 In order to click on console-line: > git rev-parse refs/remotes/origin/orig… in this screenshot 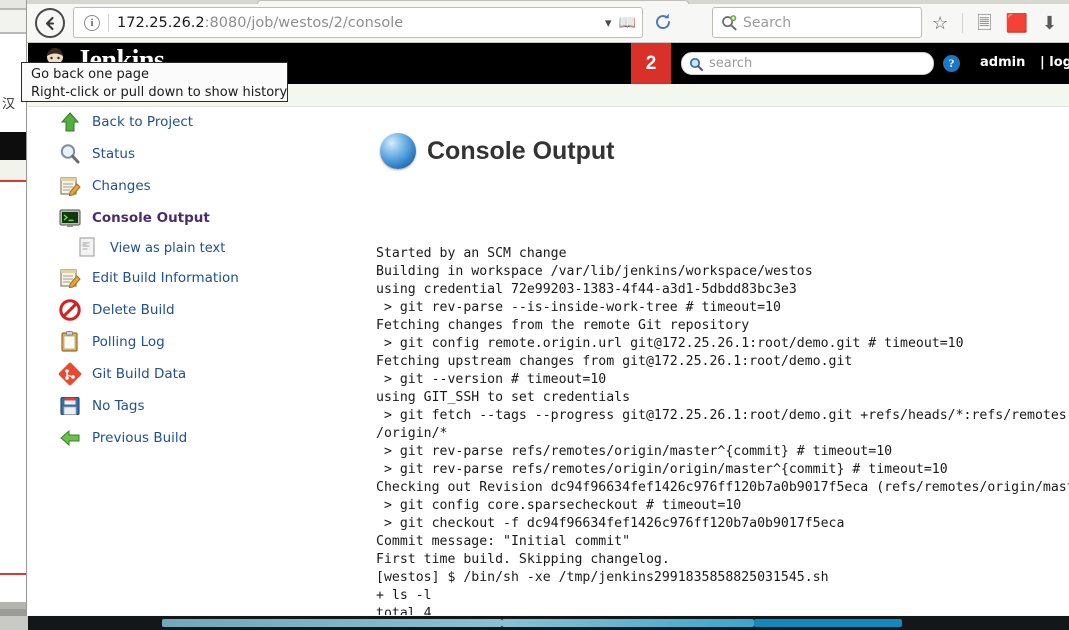, I will do `click(662, 469)`.